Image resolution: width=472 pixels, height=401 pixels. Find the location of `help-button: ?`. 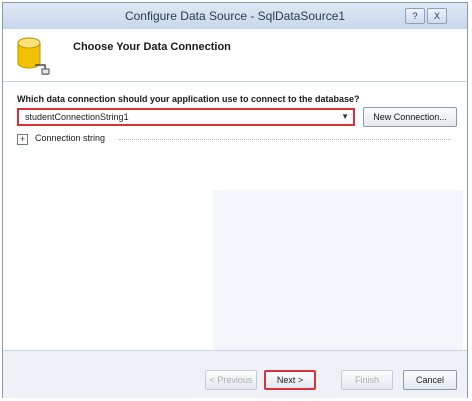

help-button: ? is located at coordinates (415, 16).